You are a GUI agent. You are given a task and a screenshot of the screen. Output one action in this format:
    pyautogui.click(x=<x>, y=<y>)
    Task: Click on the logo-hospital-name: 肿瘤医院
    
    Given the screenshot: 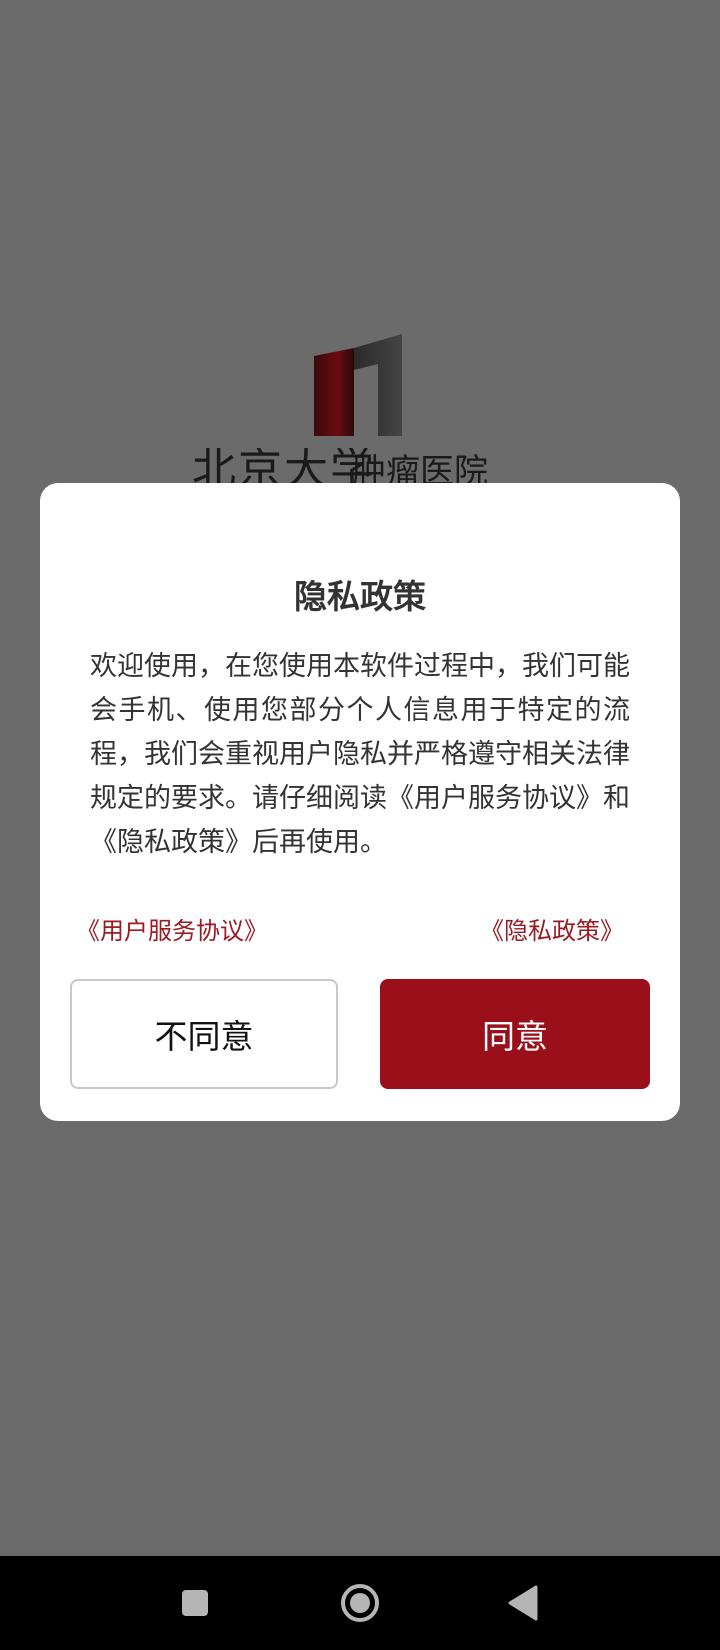 What is the action you would take?
    pyautogui.click(x=420, y=468)
    